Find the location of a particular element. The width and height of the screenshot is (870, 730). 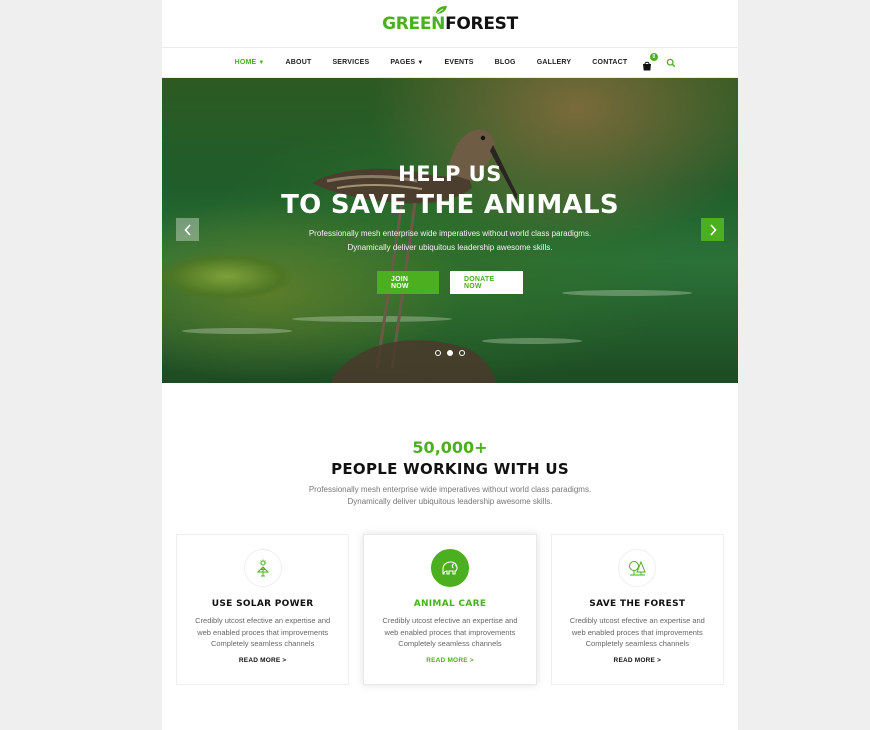

next-slide-button is located at coordinates (712, 229).